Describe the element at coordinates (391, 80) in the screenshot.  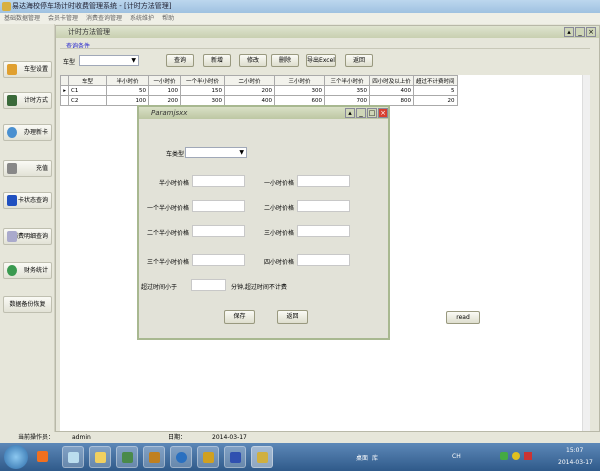
I see `col-header: 四小时及以上价` at that location.